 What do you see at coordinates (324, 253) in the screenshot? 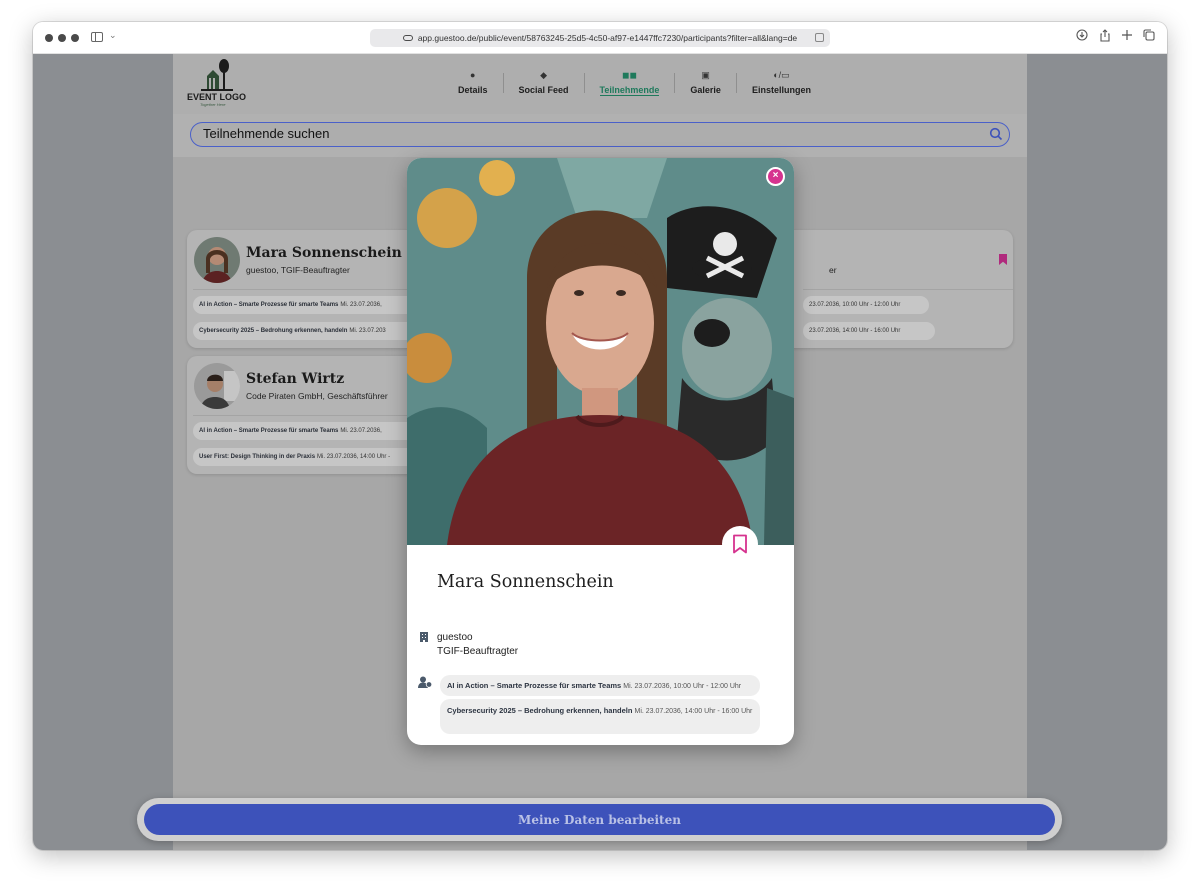
I see `participant-name: Mara Sonnenschein` at bounding box center [324, 253].